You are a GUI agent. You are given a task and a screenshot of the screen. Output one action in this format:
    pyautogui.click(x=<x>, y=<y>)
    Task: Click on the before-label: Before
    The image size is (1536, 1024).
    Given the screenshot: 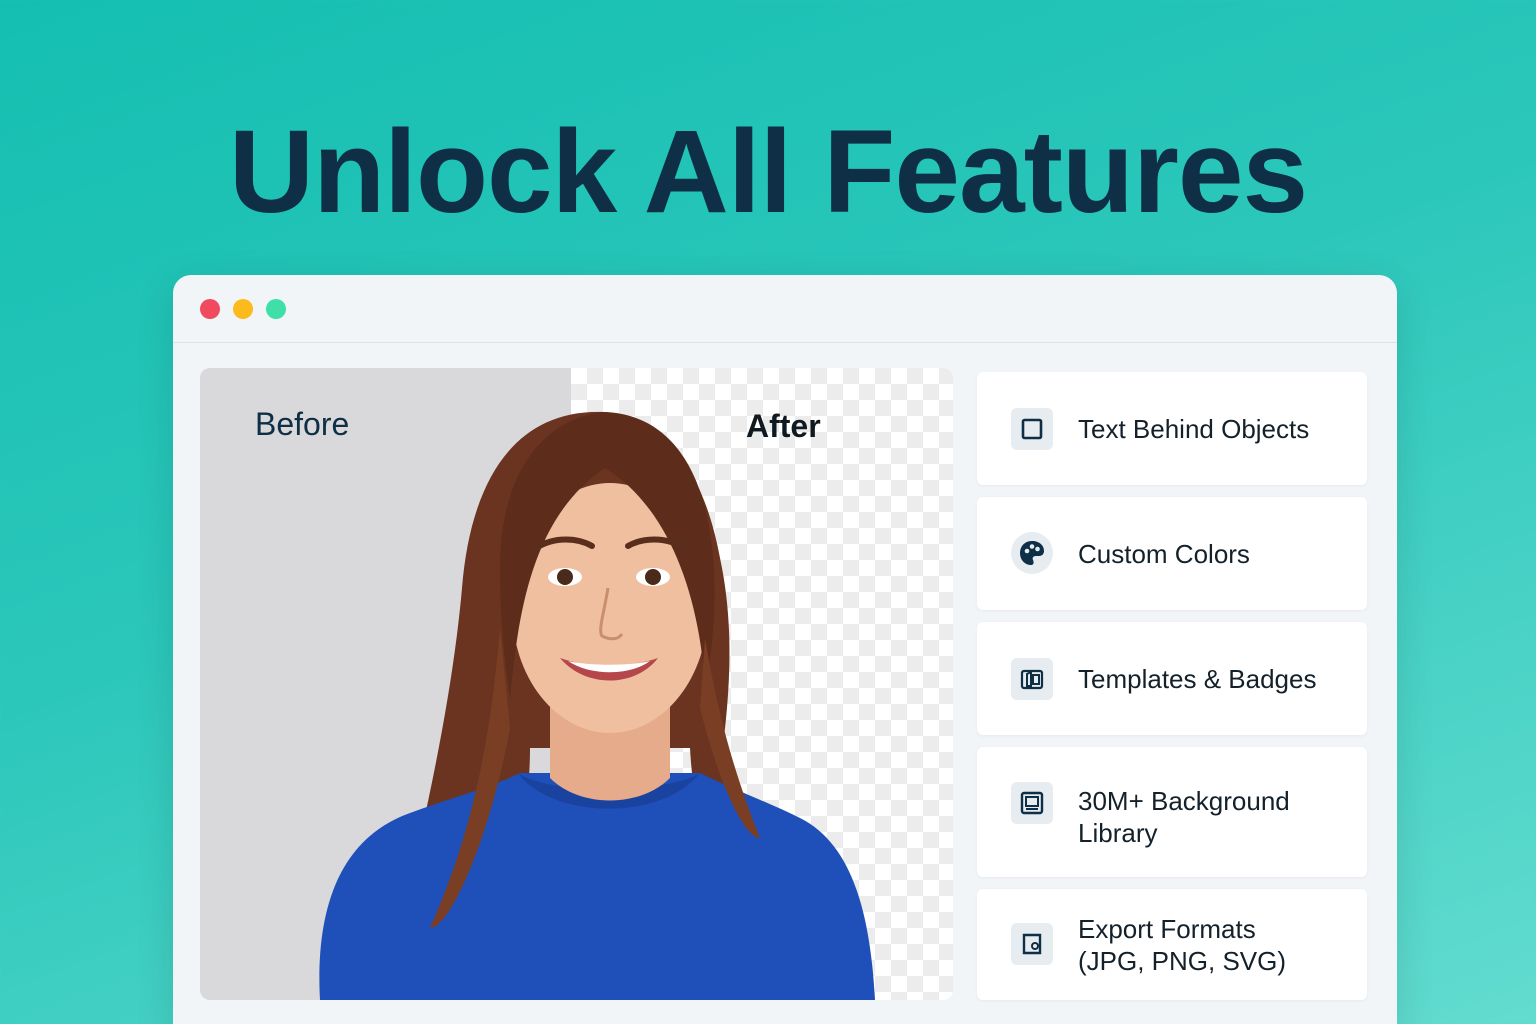 What is the action you would take?
    pyautogui.click(x=302, y=424)
    